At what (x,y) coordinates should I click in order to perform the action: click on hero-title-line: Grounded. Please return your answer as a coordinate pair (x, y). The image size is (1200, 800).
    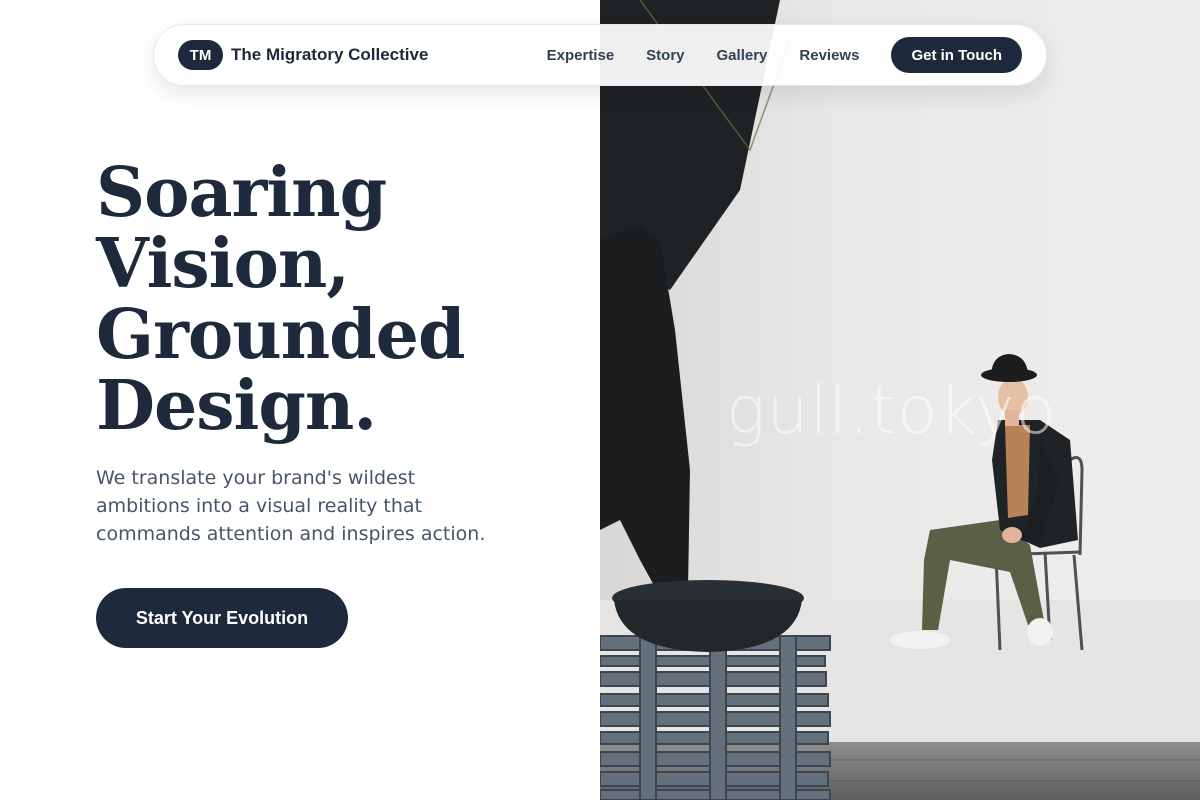
    Looking at the image, I should click on (281, 335).